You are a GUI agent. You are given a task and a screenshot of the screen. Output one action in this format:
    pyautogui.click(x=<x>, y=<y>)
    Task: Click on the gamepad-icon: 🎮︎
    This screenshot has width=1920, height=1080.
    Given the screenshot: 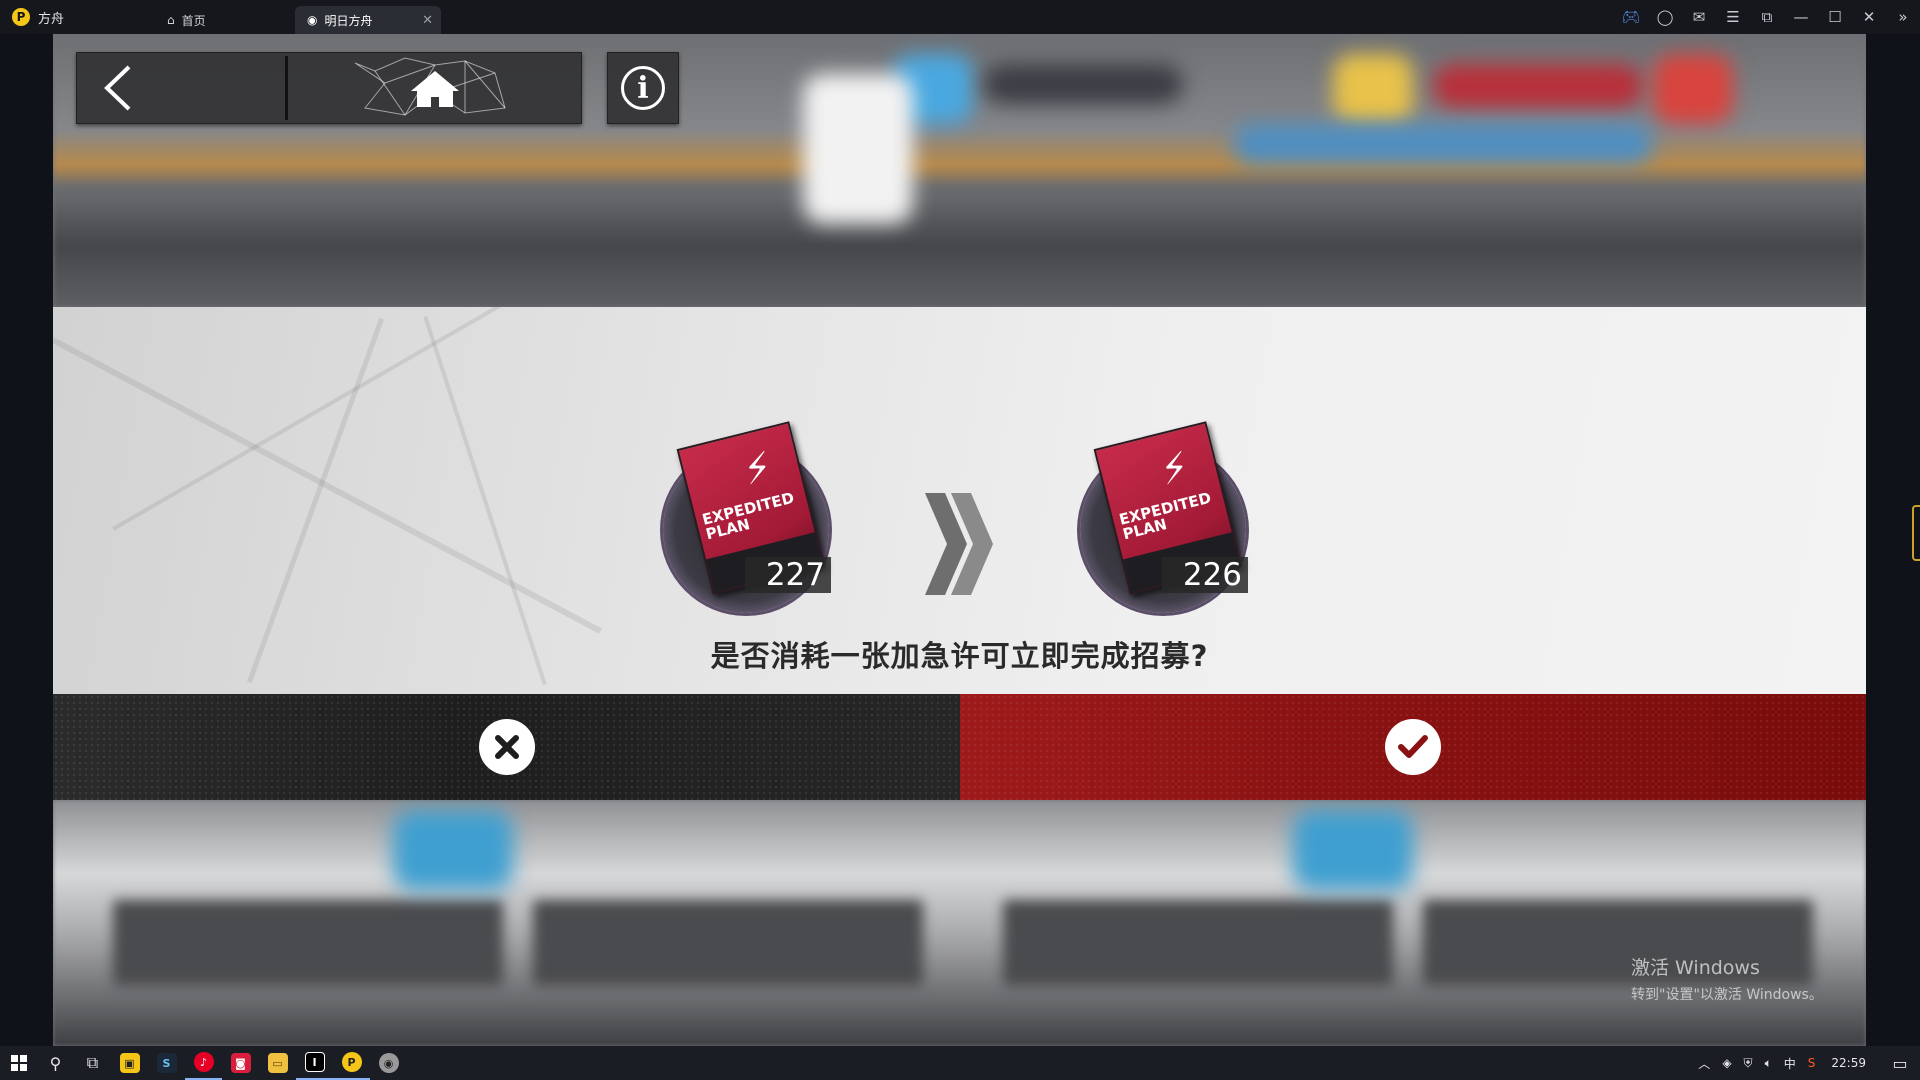 What is the action you would take?
    pyautogui.click(x=1631, y=17)
    